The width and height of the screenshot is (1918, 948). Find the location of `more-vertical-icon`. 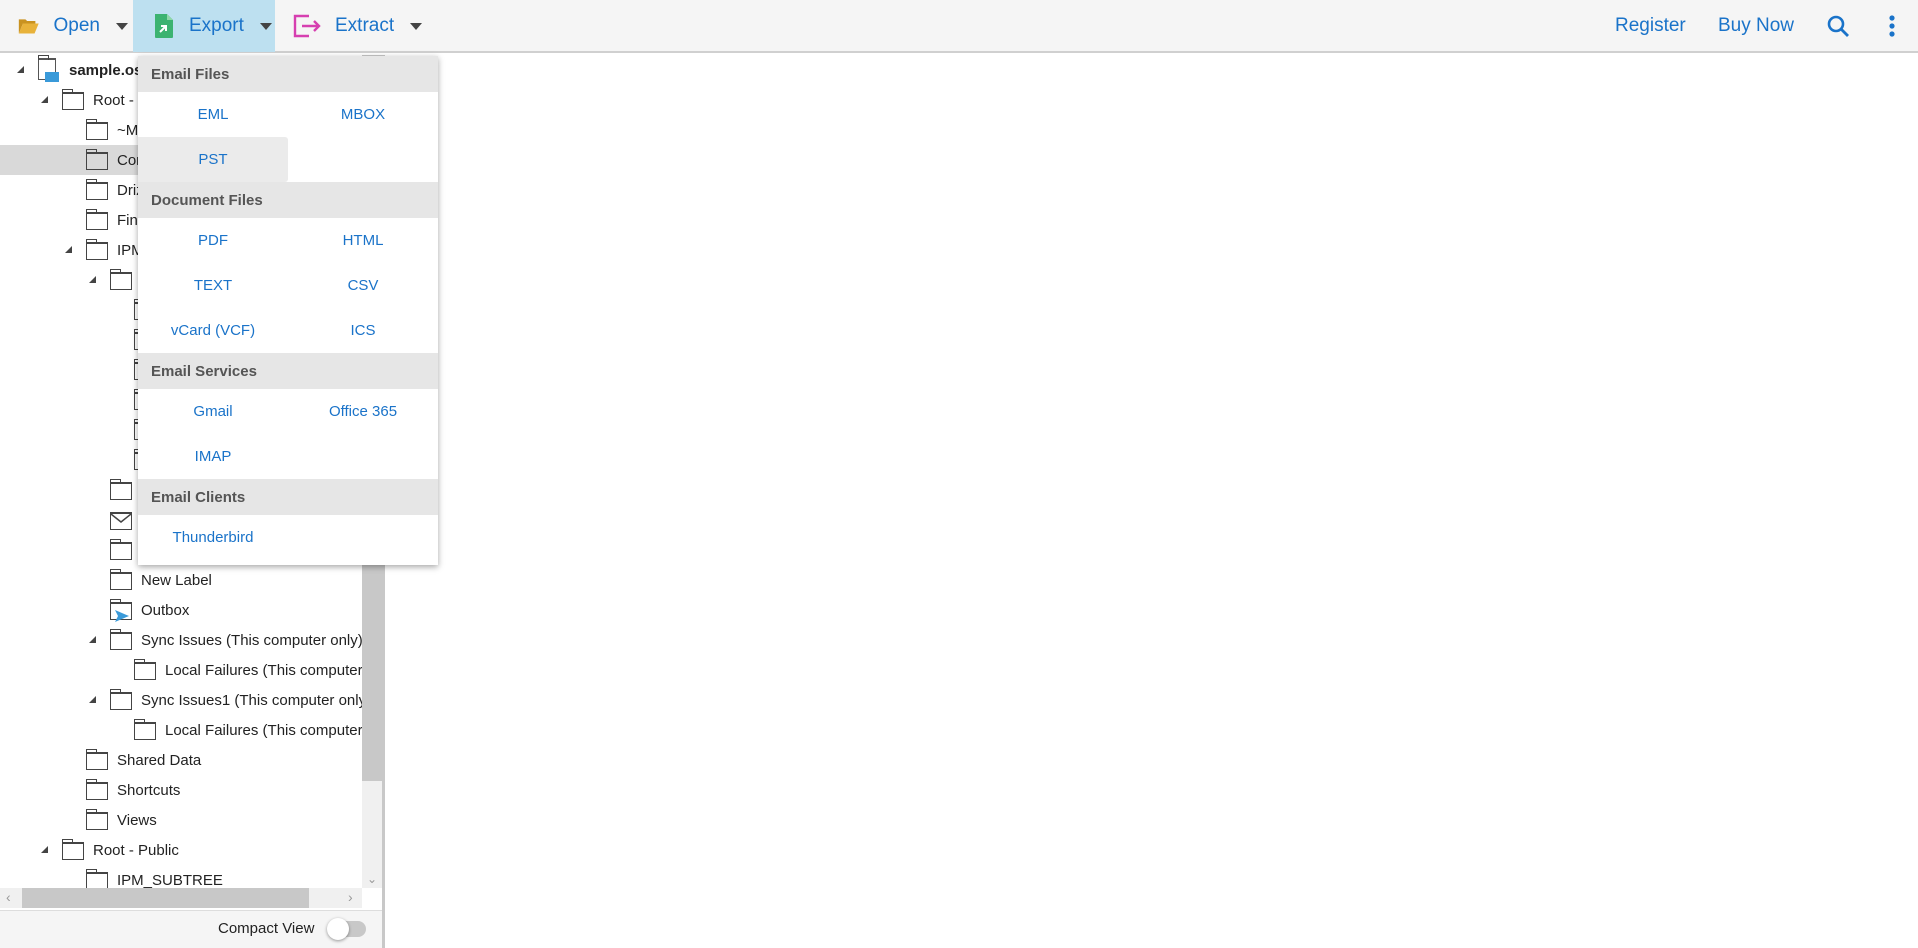

more-vertical-icon is located at coordinates (1892, 26).